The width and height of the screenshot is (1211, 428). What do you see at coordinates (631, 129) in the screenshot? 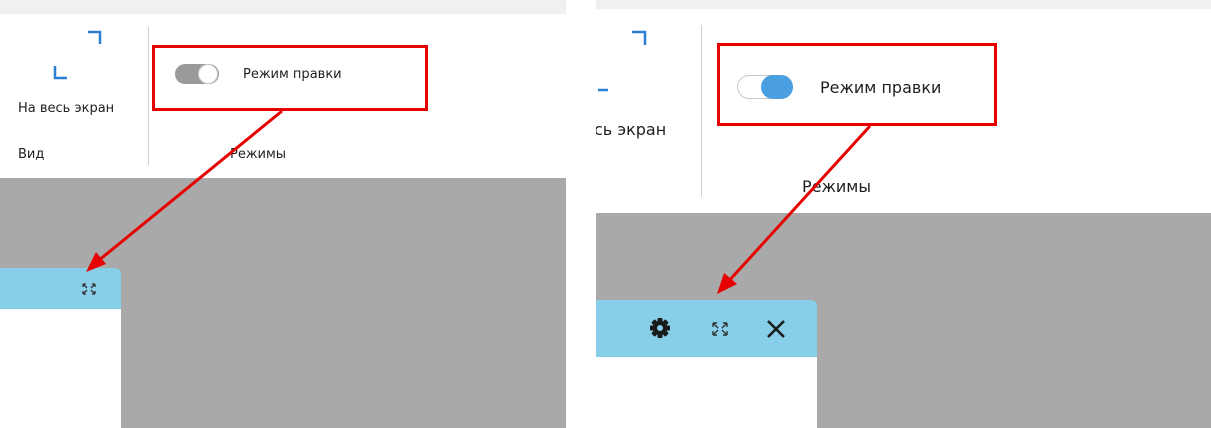
I see `fullscreen-label: сь экран` at bounding box center [631, 129].